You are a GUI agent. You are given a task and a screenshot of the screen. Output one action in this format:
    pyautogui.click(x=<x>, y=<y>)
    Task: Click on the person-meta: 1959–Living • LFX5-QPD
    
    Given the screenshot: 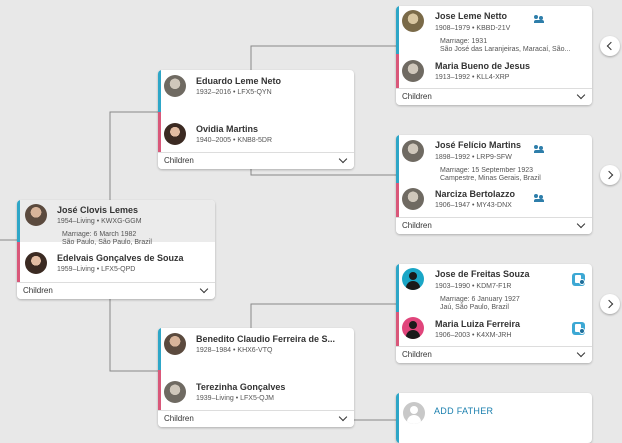 What is the action you would take?
    pyautogui.click(x=96, y=269)
    